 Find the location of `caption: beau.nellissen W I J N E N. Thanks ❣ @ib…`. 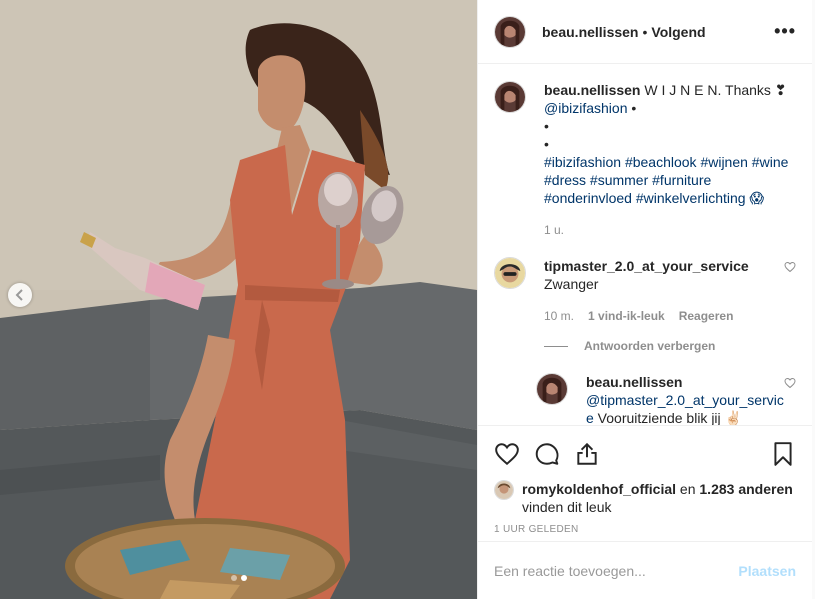

caption: beau.nellissen W I J N E N. Thanks ❣ @ib… is located at coordinates (645, 160).